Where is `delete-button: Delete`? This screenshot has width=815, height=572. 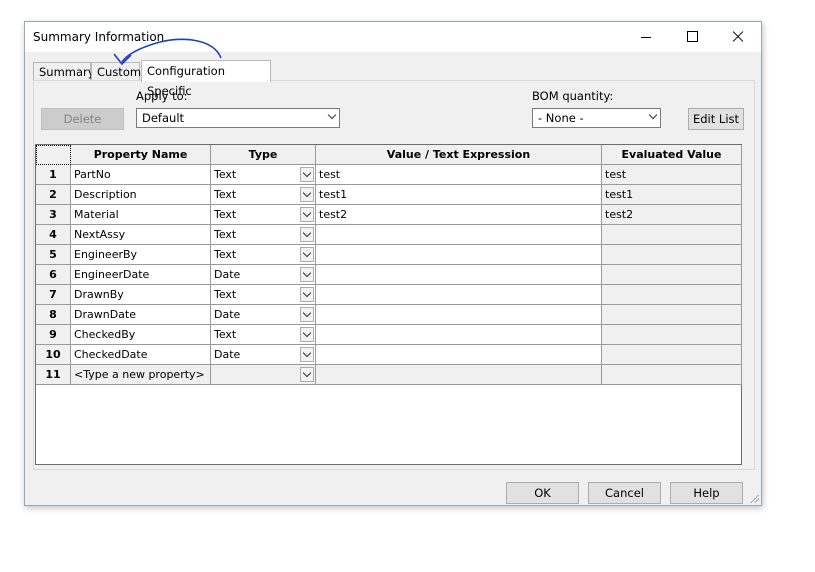 delete-button: Delete is located at coordinates (82, 119).